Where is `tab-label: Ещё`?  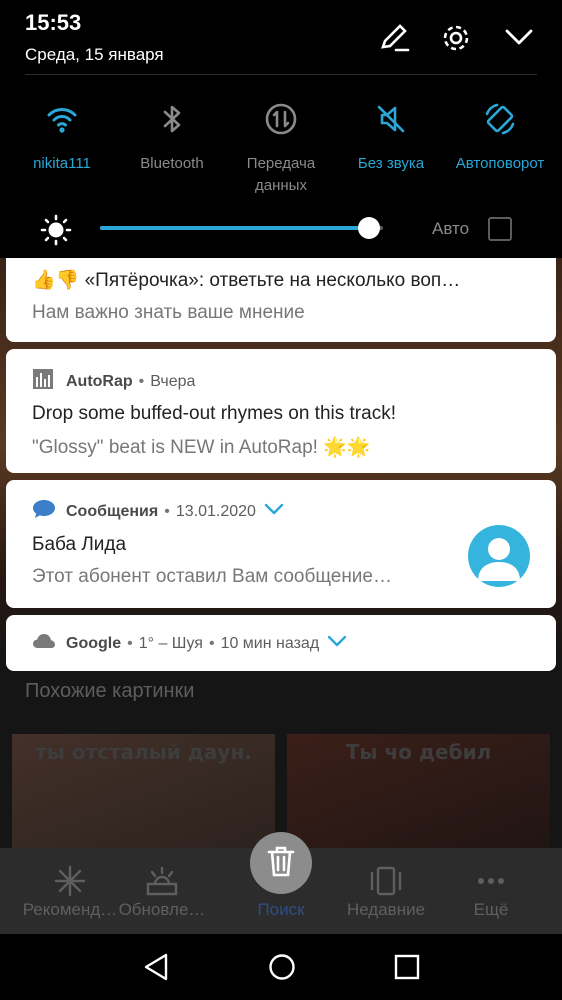
tab-label: Ещё is located at coordinates (491, 909).